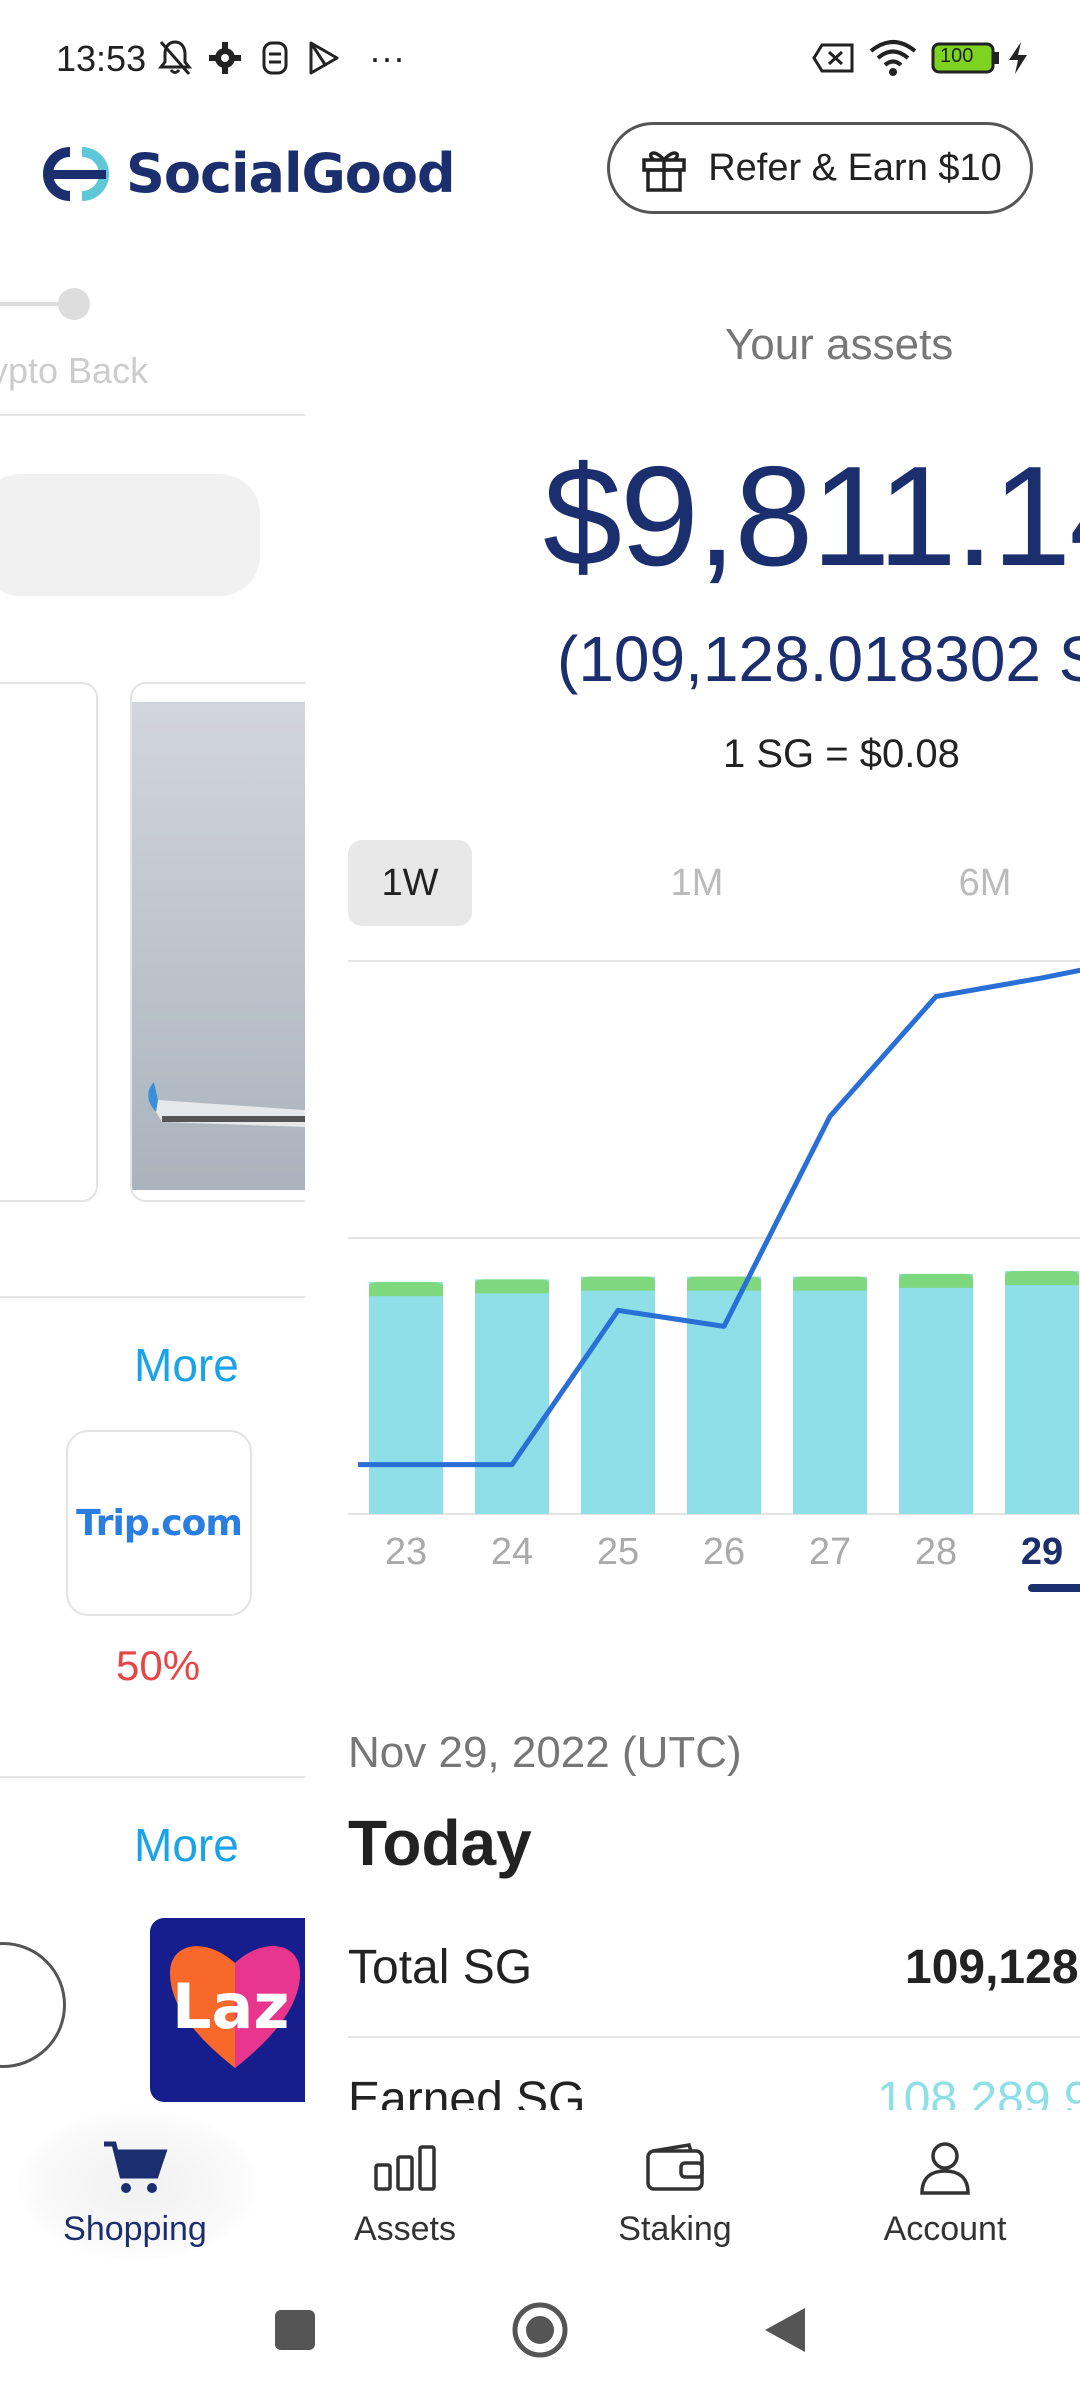  What do you see at coordinates (936, 1552) in the screenshot?
I see `chart-x-tick: 28` at bounding box center [936, 1552].